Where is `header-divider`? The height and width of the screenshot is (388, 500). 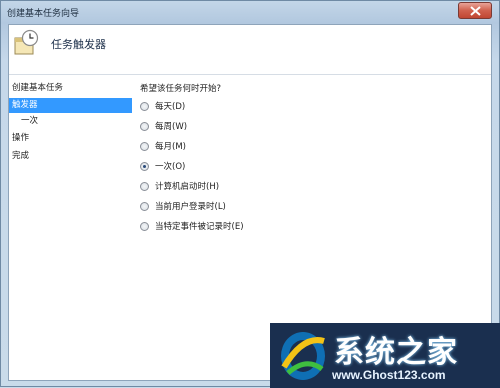
header-divider is located at coordinates (250, 74).